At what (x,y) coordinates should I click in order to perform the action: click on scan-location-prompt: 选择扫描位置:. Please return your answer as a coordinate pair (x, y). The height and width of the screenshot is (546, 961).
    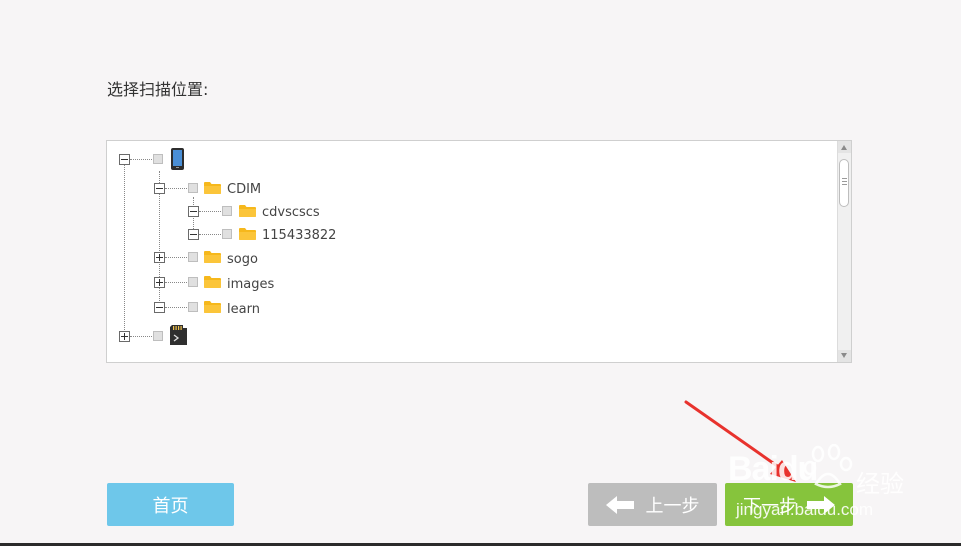
    Looking at the image, I should click on (158, 89).